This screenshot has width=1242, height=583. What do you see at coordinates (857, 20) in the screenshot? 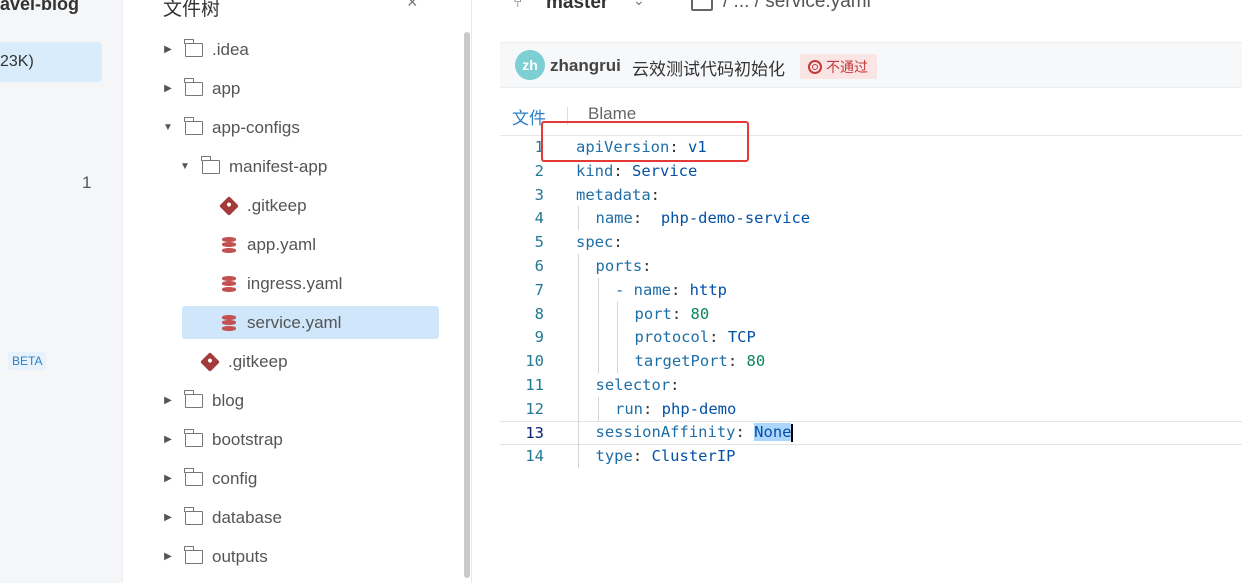
I see `file-header: ⑂ master ⌄ / ... / service.yaml` at bounding box center [857, 20].